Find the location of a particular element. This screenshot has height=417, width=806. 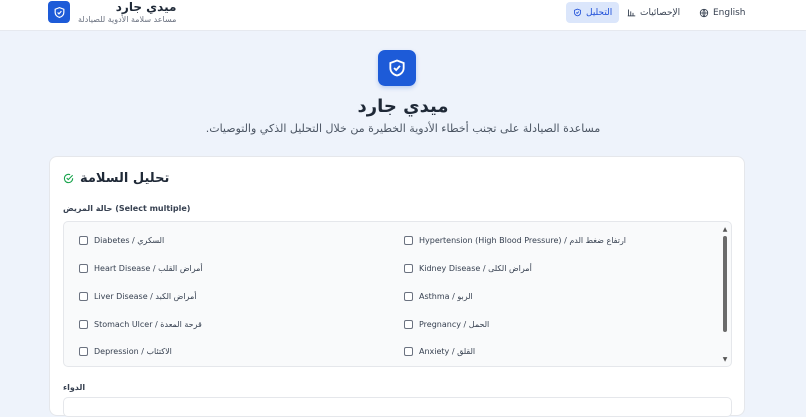

card-title: تحليل السلامة is located at coordinates (116, 178).